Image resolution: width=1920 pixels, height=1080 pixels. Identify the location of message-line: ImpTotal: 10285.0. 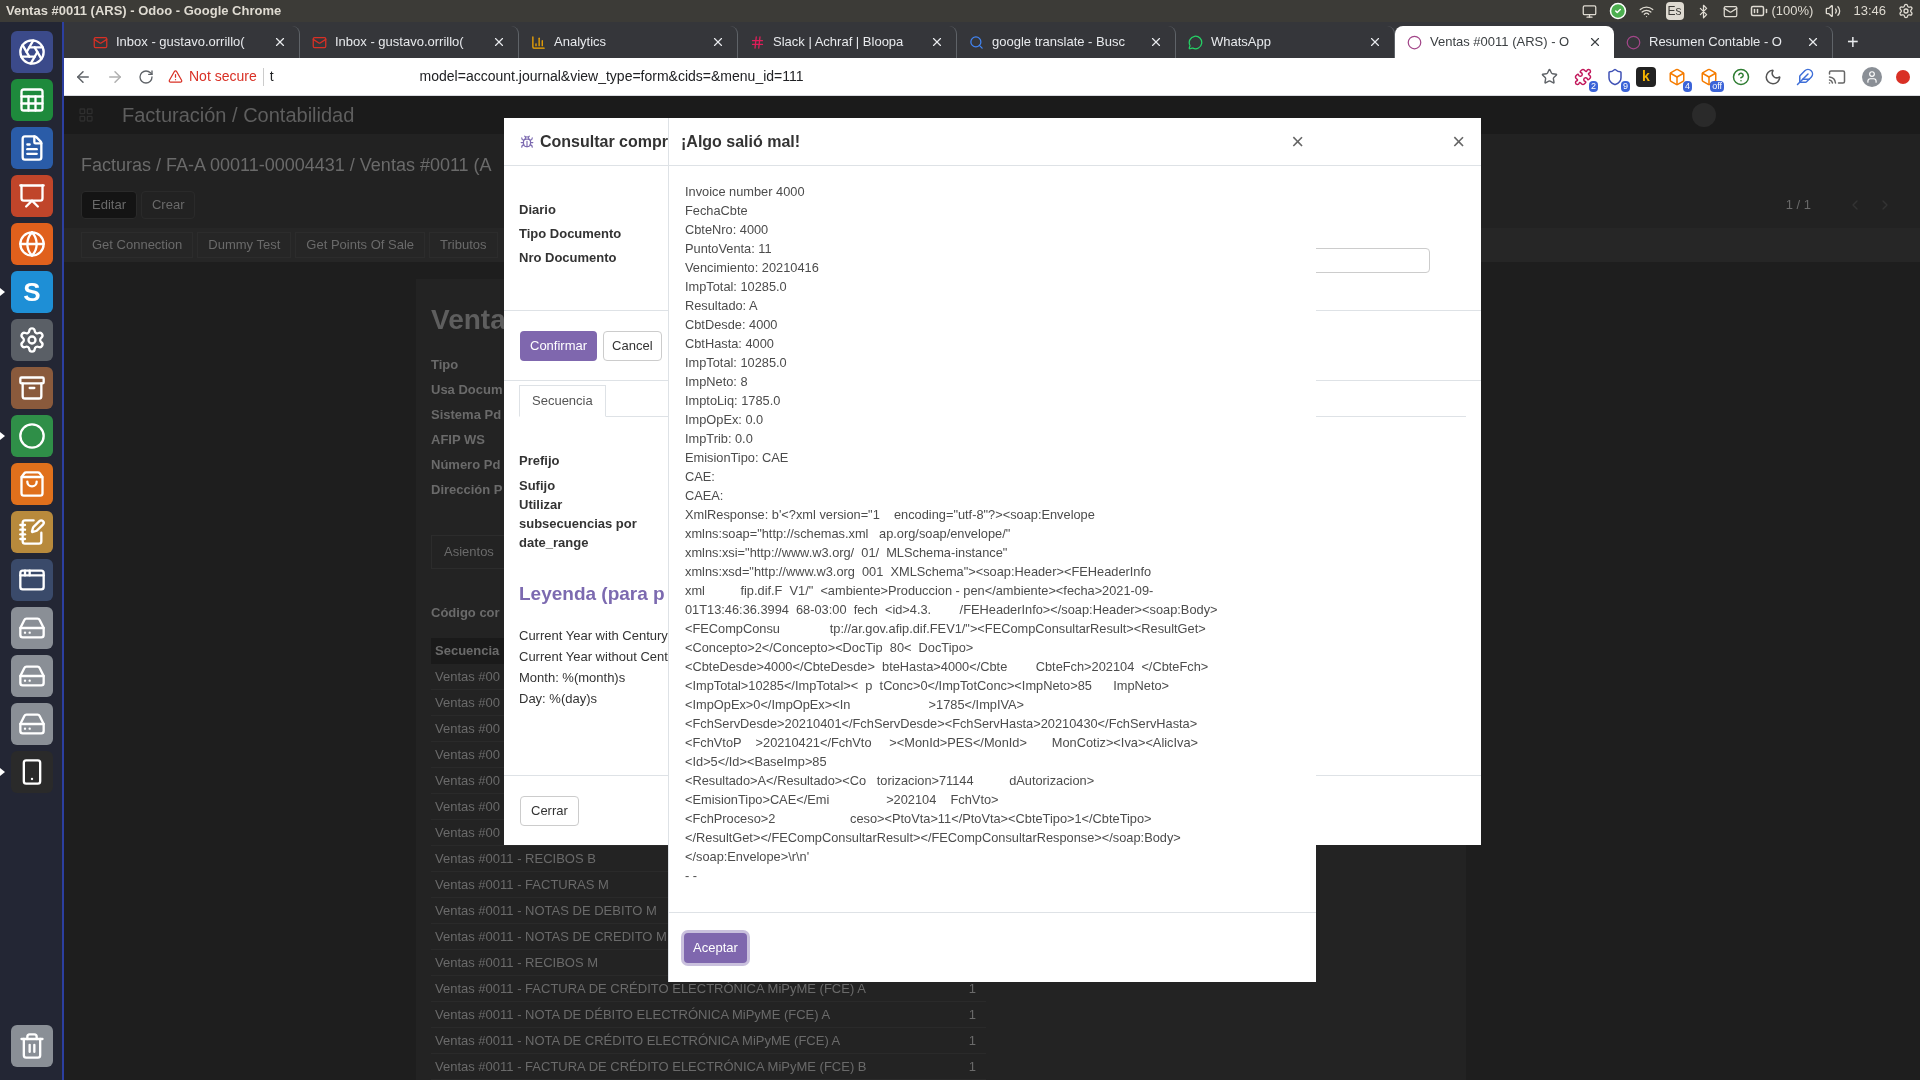
(736, 363).